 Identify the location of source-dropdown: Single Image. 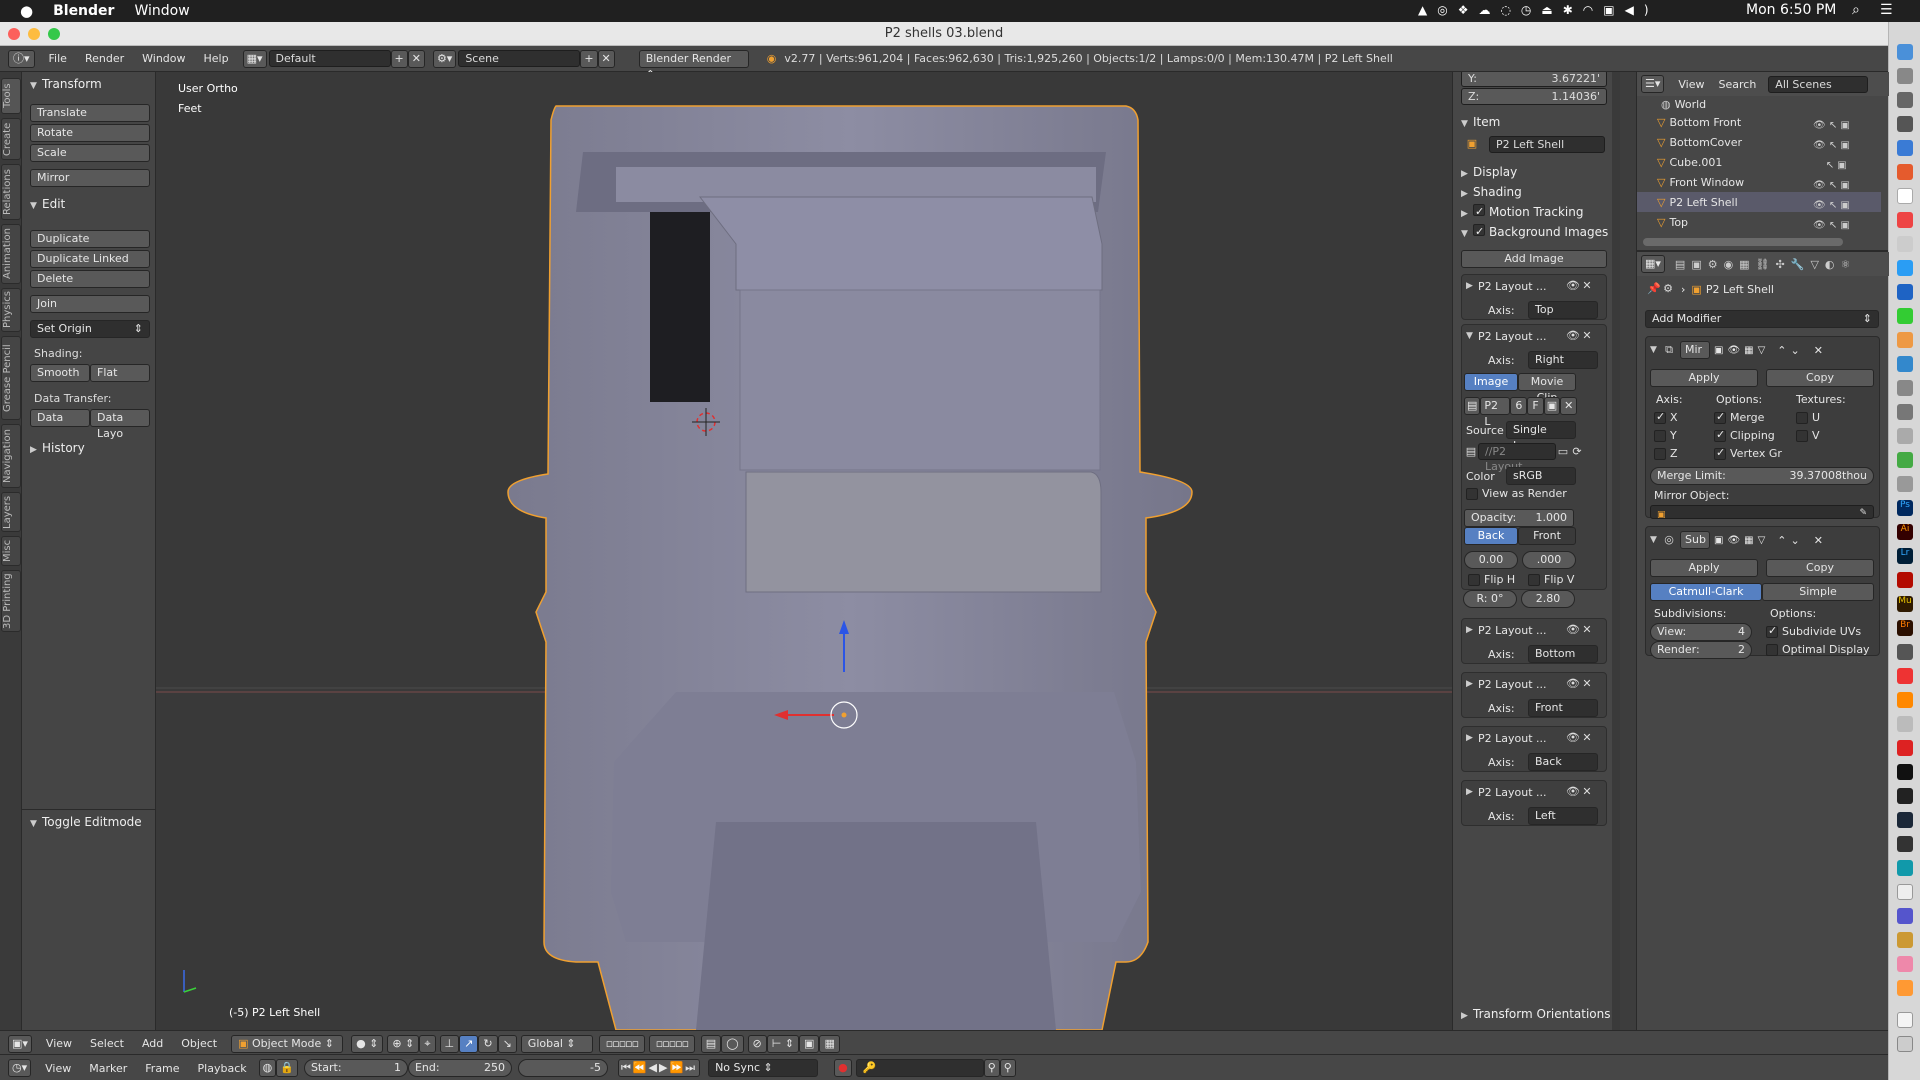
(1541, 436).